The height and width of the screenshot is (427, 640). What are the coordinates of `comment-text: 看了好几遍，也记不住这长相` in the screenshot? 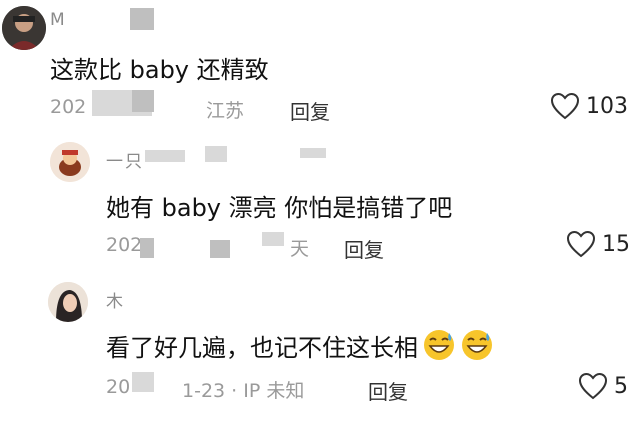 It's located at (300, 345).